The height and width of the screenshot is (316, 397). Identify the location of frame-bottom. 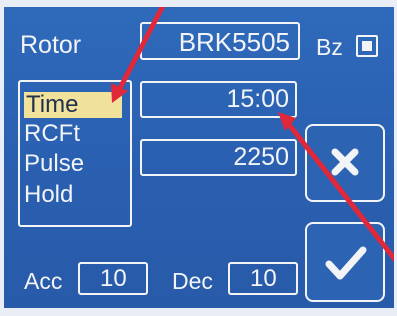
(198, 312).